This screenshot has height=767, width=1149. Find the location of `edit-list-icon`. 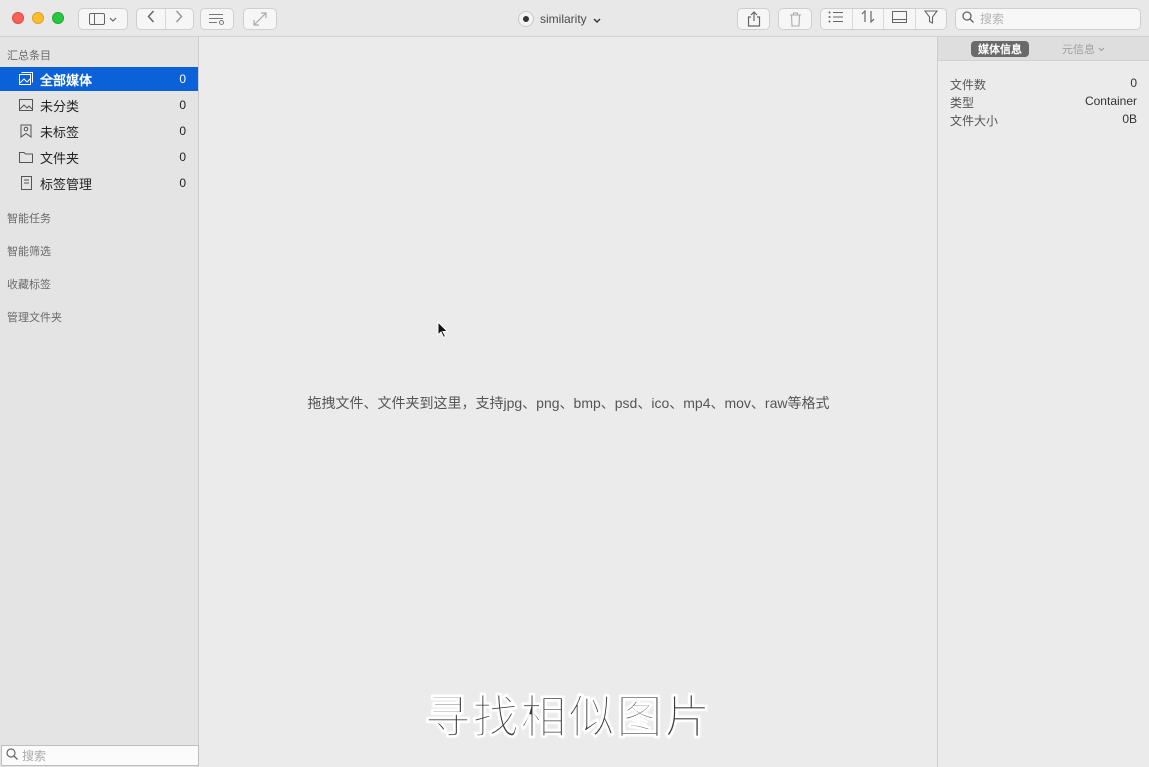

edit-list-icon is located at coordinates (217, 19).